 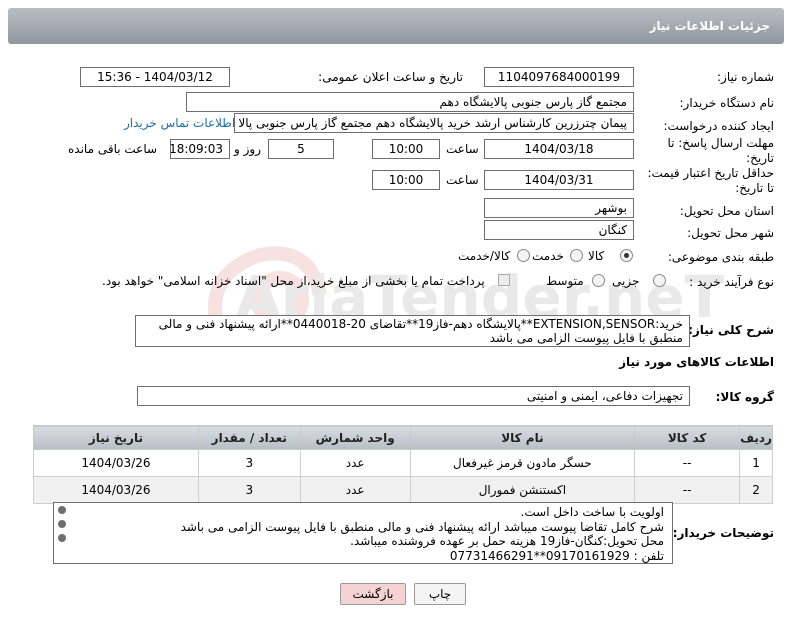 I want to click on province-label: استان محل تحویل:, so click(x=726, y=211).